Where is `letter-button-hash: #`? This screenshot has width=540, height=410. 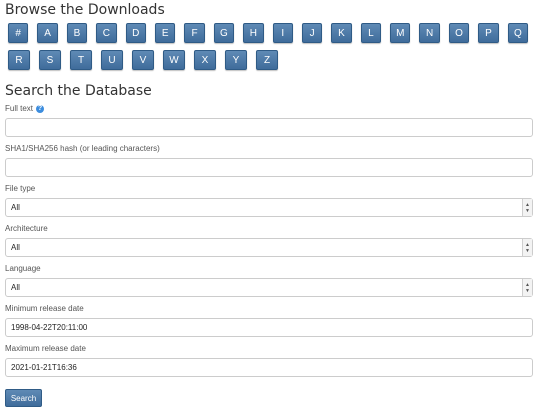
letter-button-hash: # is located at coordinates (18, 33).